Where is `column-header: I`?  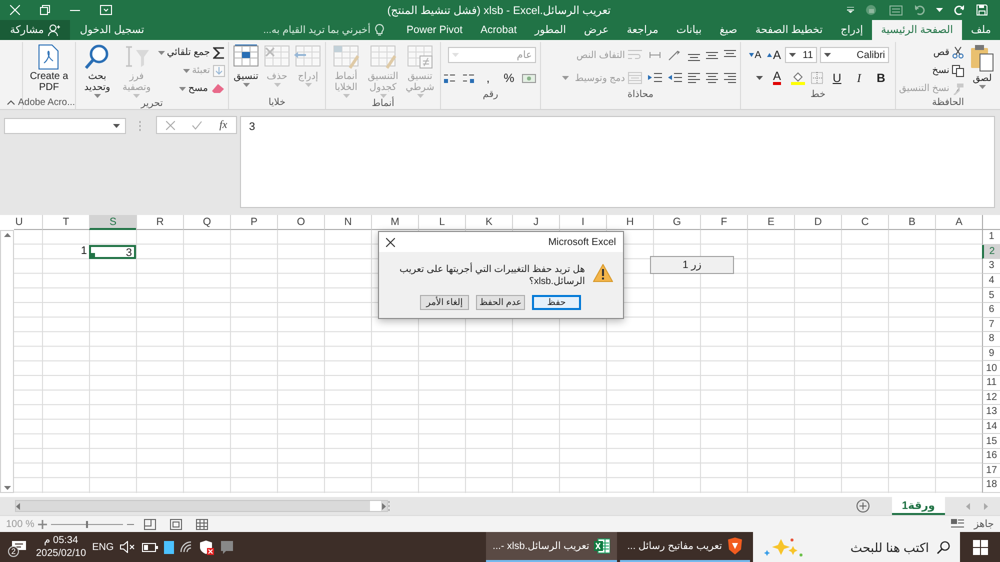
column-header: I is located at coordinates (582, 222).